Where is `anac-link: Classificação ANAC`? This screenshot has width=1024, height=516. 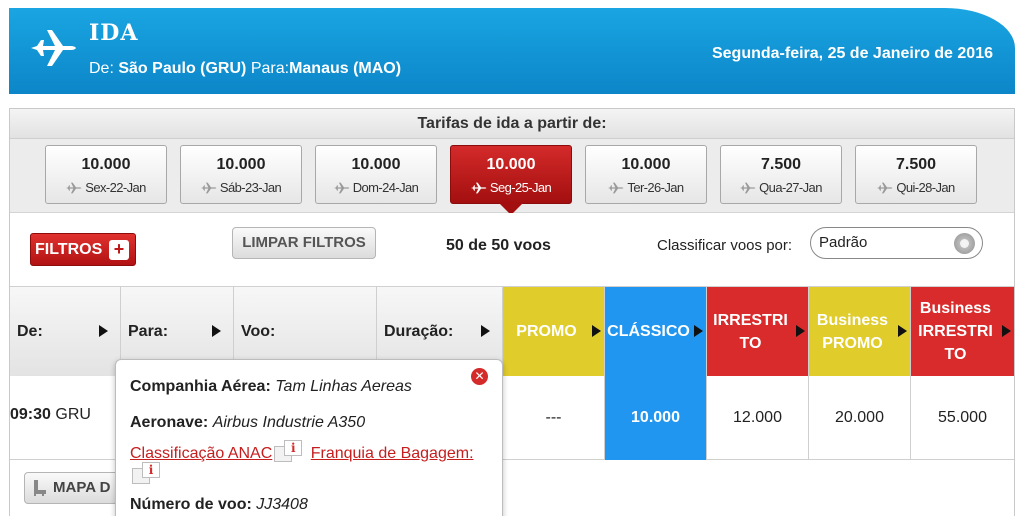
anac-link: Classificação ANAC is located at coordinates (201, 453).